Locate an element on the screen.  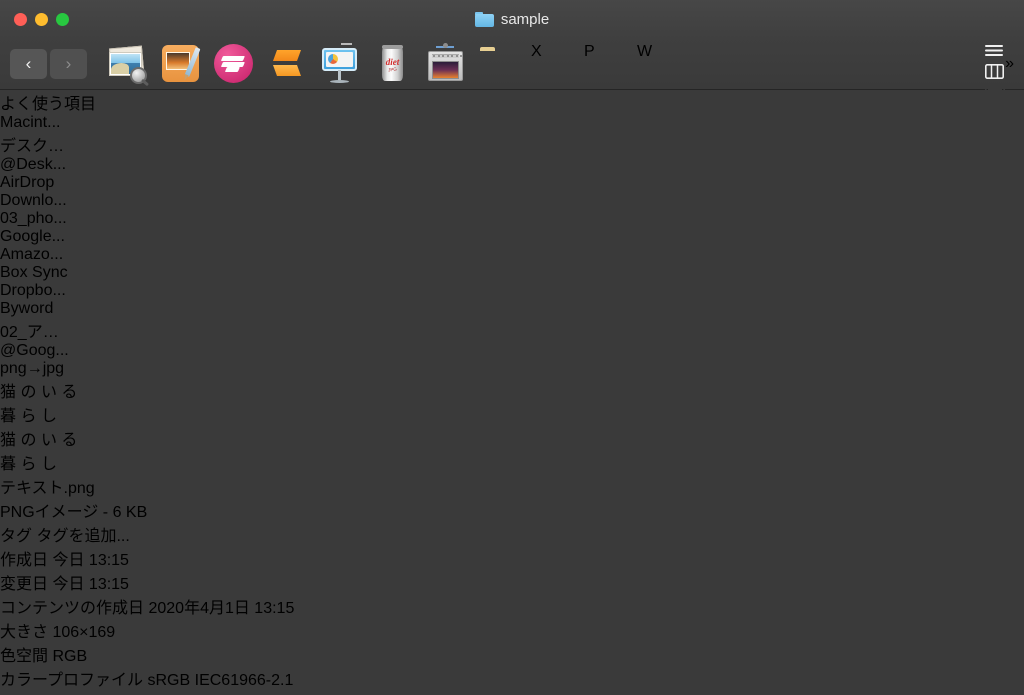
window-title: sample is located at coordinates (512, 19).